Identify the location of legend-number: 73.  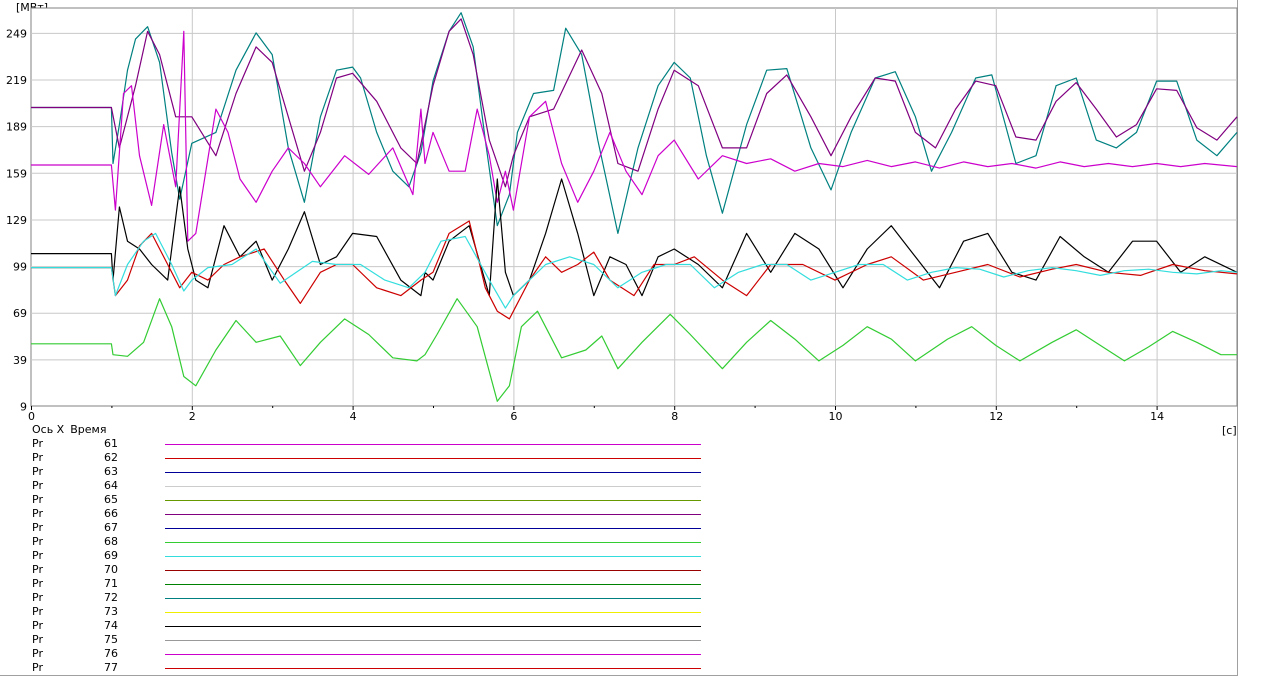
(111, 611).